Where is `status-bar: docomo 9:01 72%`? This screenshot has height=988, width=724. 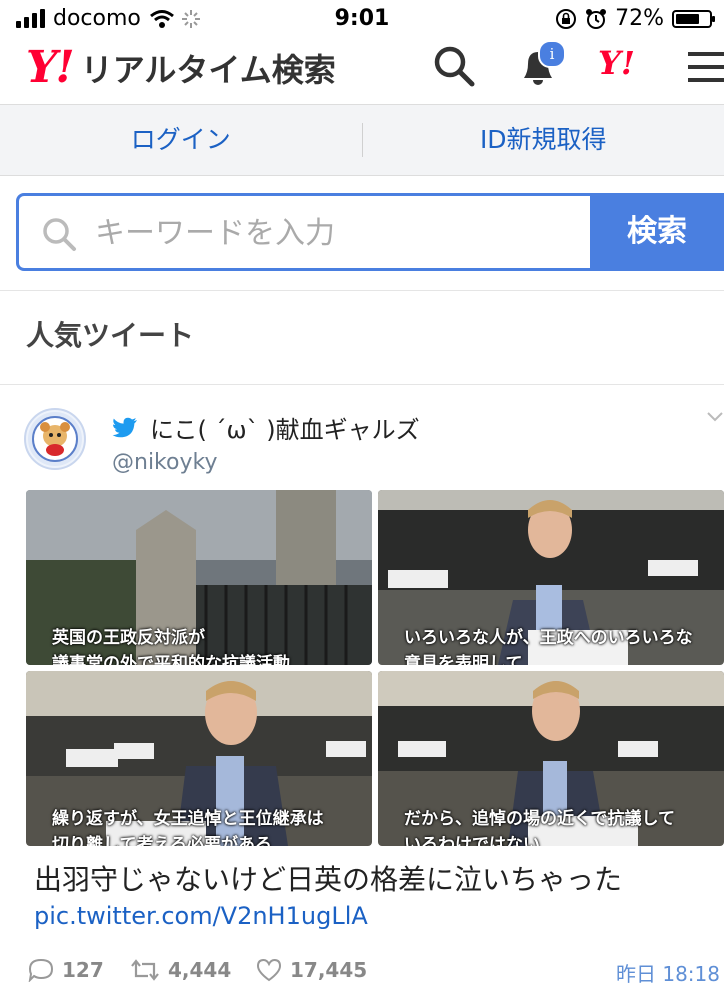 status-bar: docomo 9:01 72% is located at coordinates (362, 20).